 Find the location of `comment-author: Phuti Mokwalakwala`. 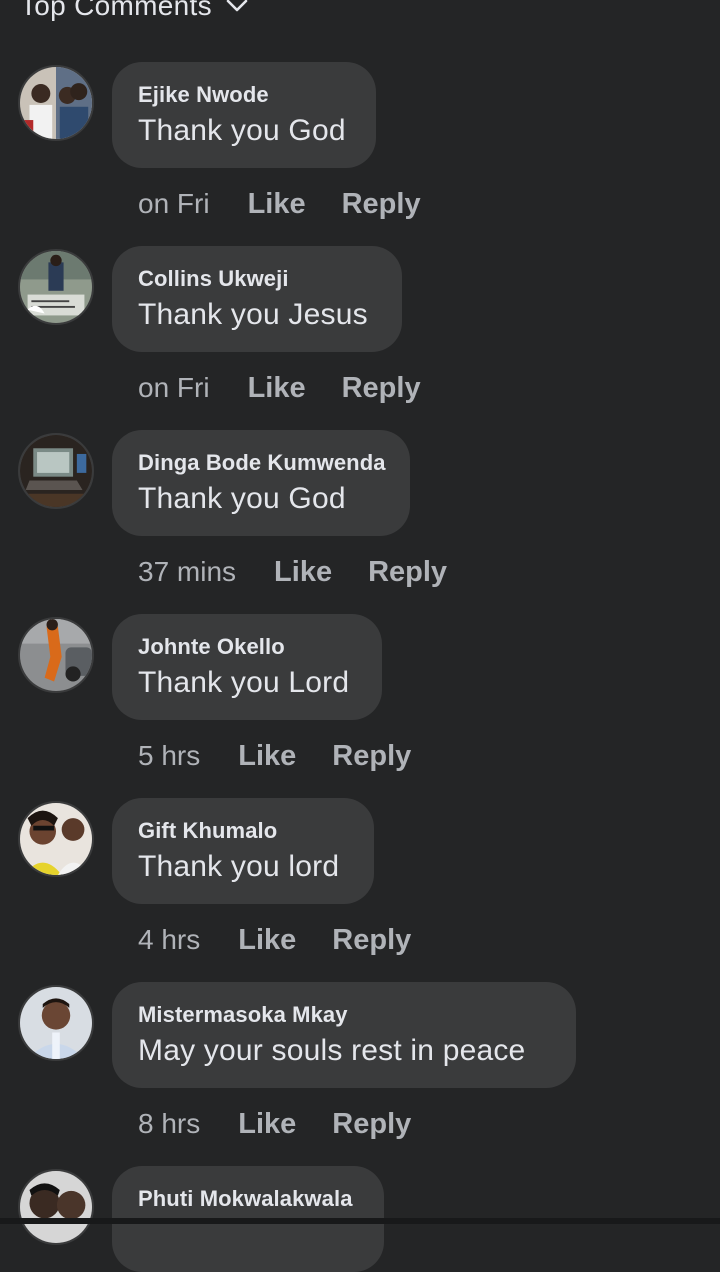

comment-author: Phuti Mokwalakwala is located at coordinates (248, 1199).